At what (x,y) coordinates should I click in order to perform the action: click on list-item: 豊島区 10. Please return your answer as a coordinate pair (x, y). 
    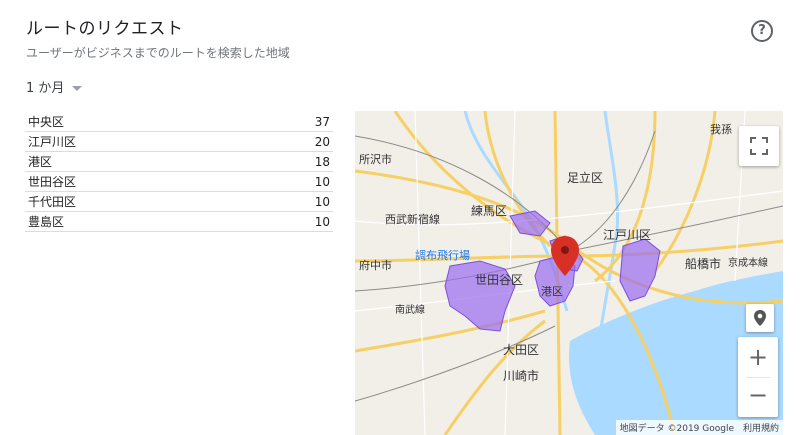
    Looking at the image, I should click on (179, 221).